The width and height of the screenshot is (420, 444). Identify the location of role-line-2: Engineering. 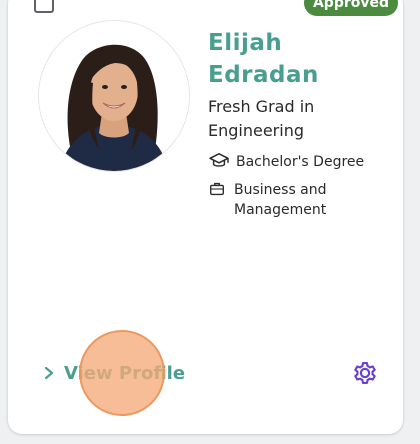
(256, 130).